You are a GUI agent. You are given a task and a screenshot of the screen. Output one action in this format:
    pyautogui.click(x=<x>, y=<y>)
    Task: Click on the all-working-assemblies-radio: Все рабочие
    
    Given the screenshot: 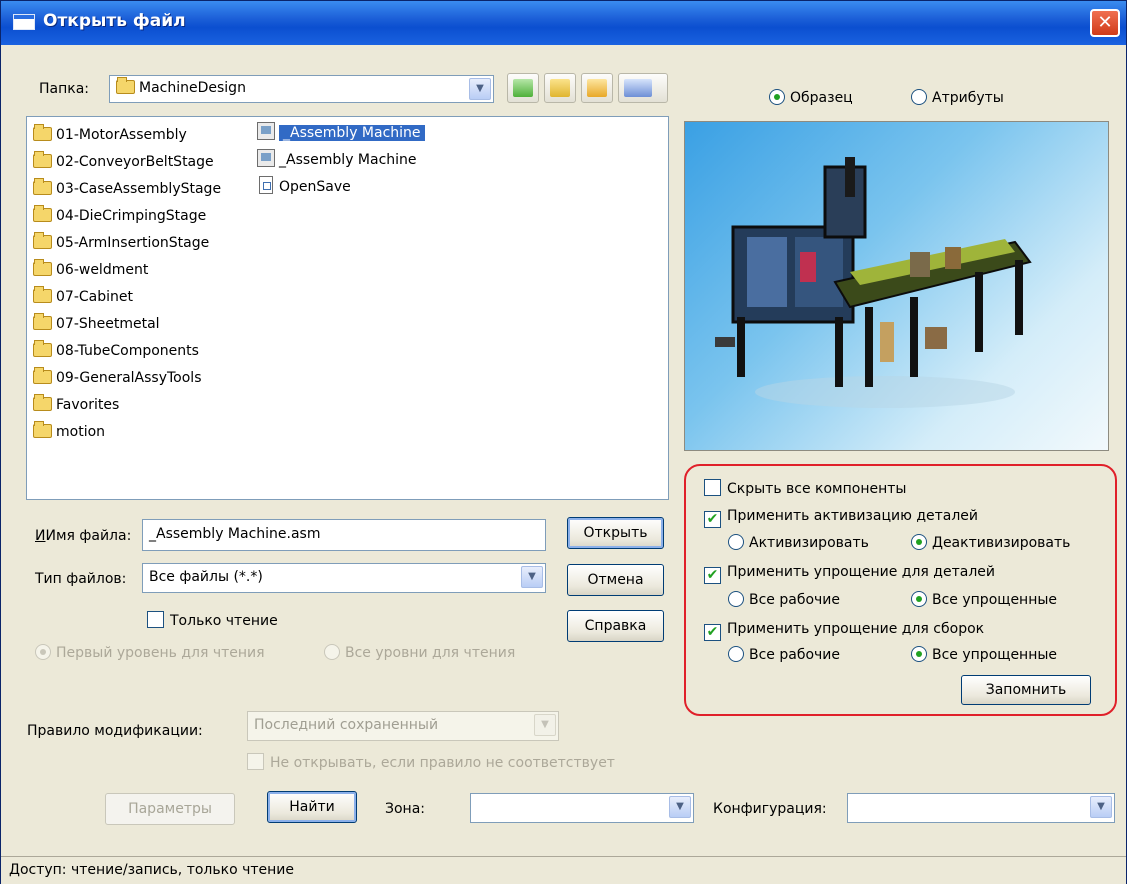 What is the action you would take?
    pyautogui.click(x=784, y=654)
    